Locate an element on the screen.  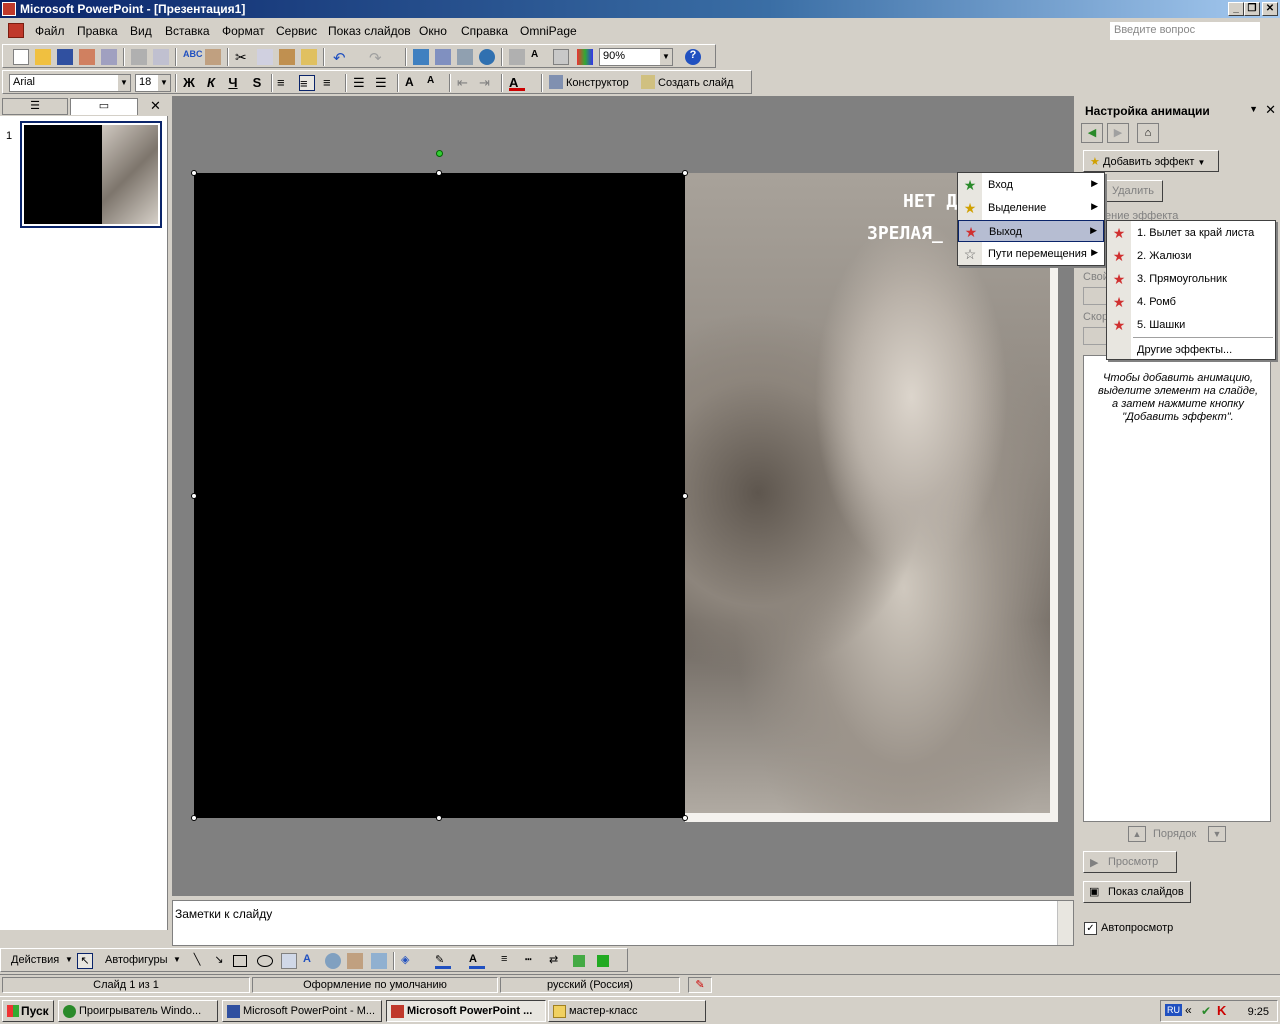
menu-file: Файл is located at coordinates (50, 31).